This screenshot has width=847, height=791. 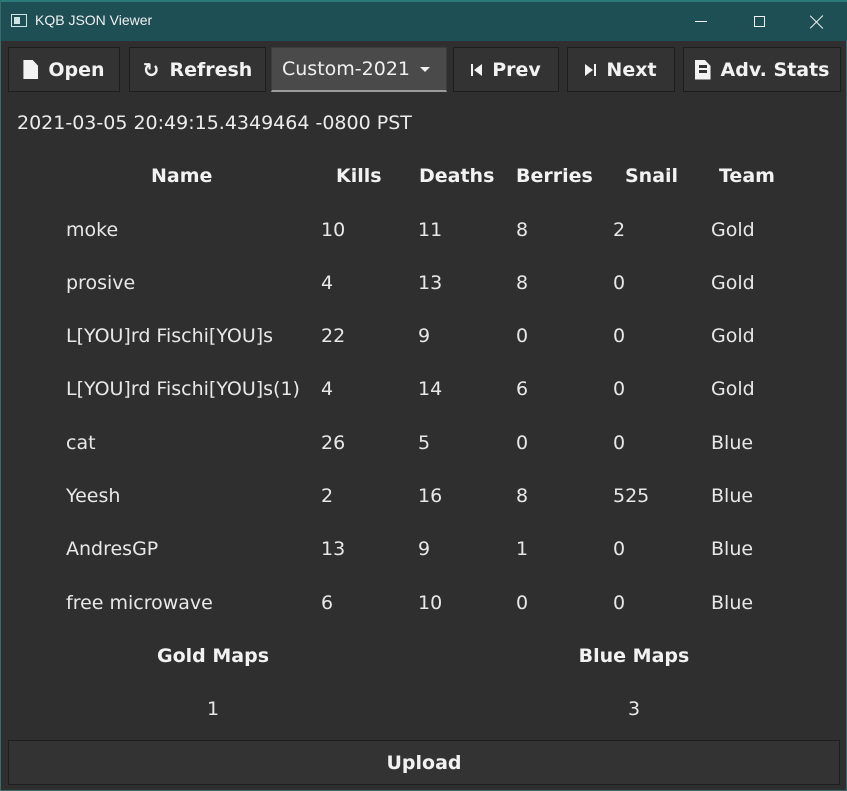 What do you see at coordinates (424, 511) in the screenshot?
I see `table-row: Yeesh 2 16 8 525 Blue` at bounding box center [424, 511].